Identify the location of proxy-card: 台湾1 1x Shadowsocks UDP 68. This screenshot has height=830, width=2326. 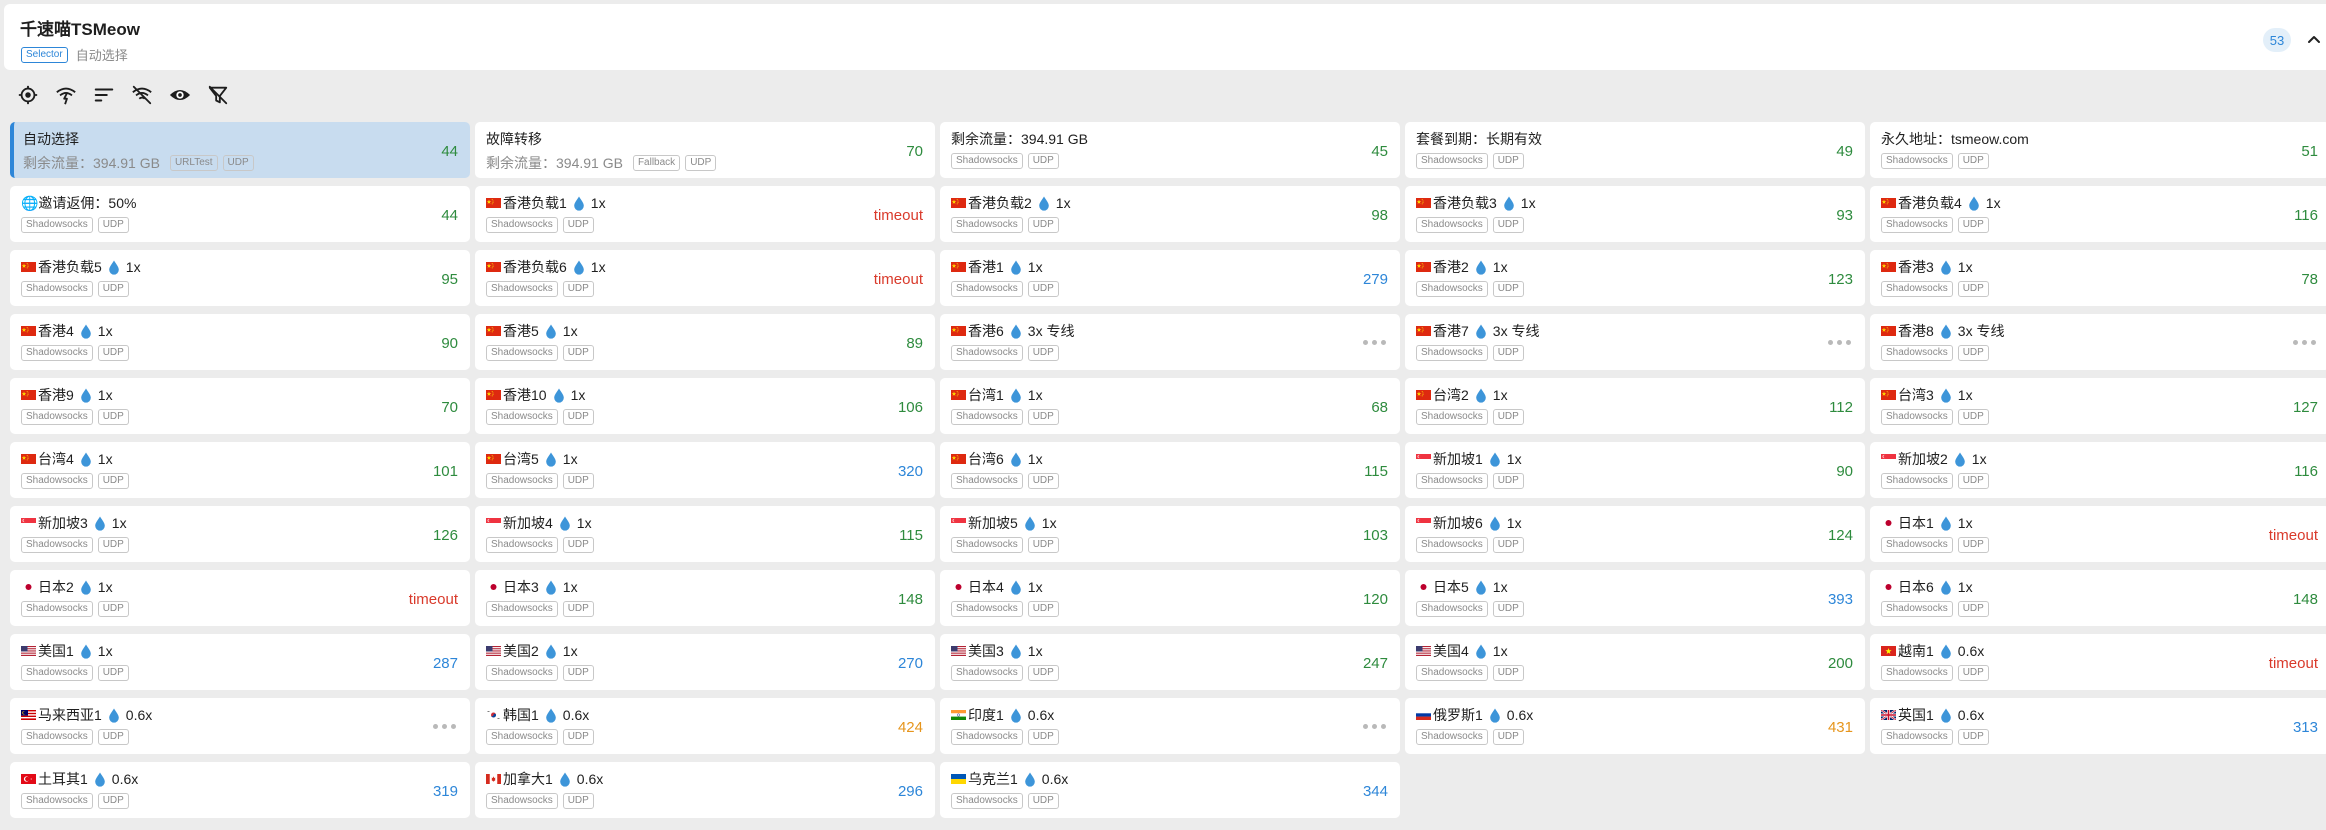
(1170, 406).